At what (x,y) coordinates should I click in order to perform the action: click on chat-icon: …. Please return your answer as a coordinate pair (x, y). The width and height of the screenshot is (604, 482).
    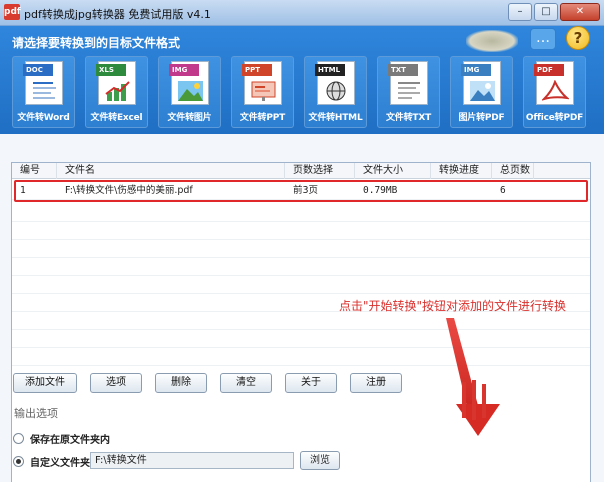
    Looking at the image, I should click on (543, 39).